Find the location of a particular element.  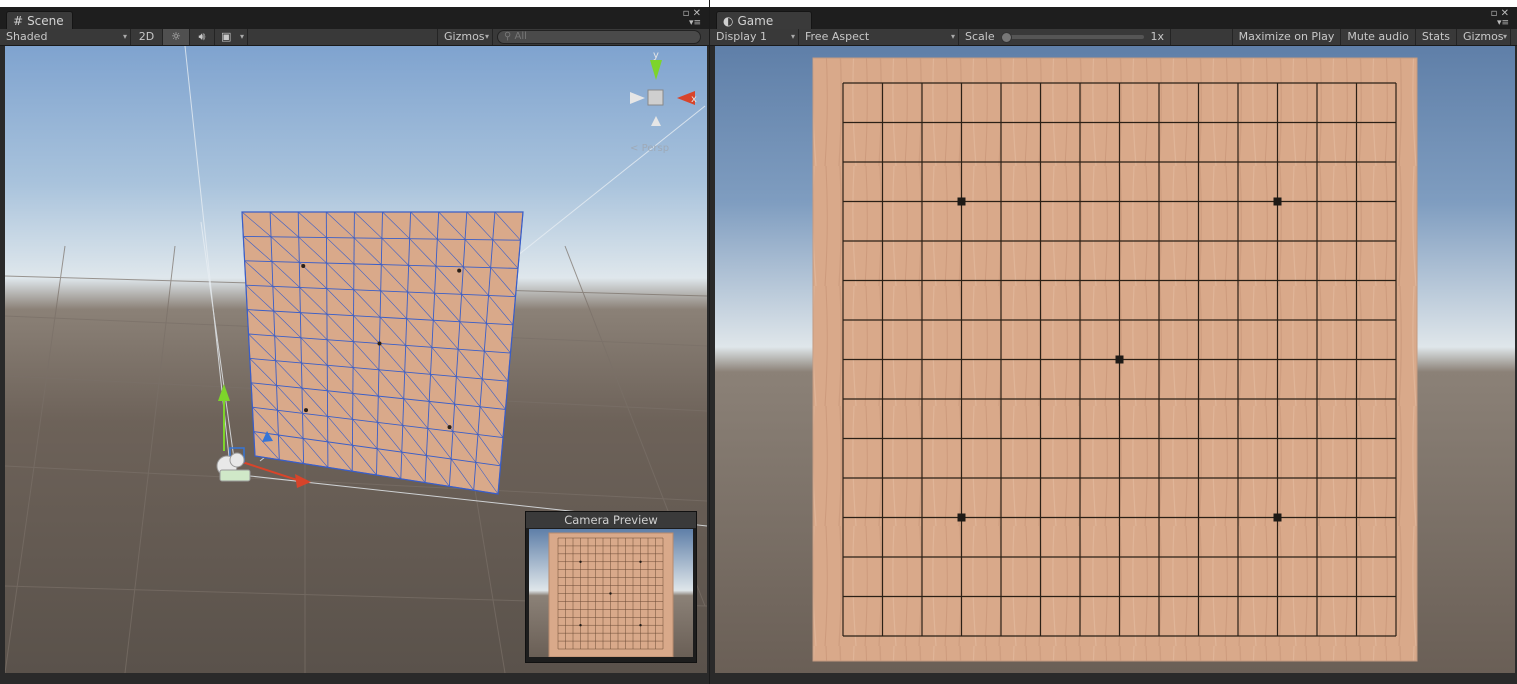

speaker-icon: 🔊︎ is located at coordinates (202, 36).